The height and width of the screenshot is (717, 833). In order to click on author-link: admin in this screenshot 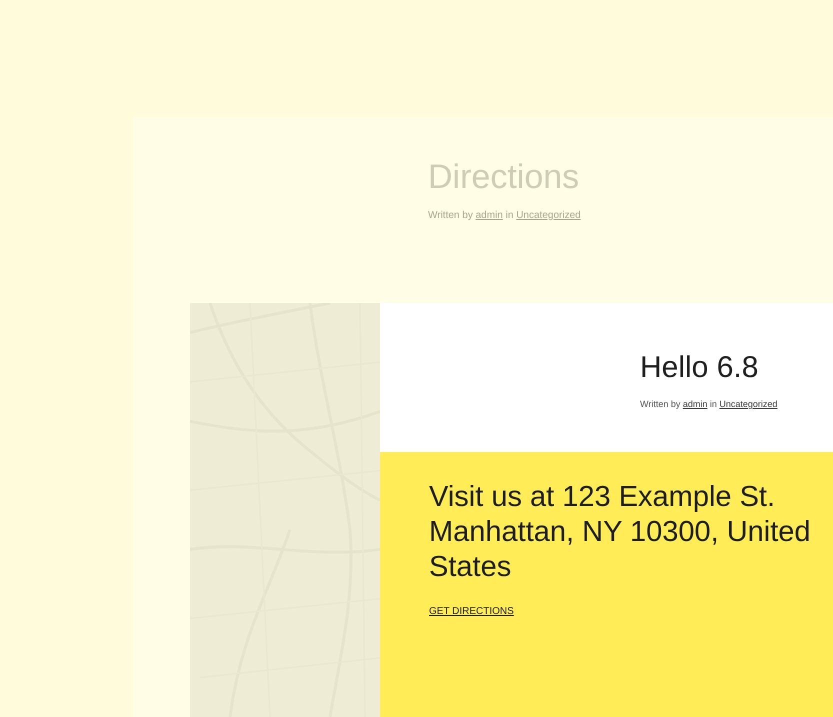, I will do `click(695, 404)`.